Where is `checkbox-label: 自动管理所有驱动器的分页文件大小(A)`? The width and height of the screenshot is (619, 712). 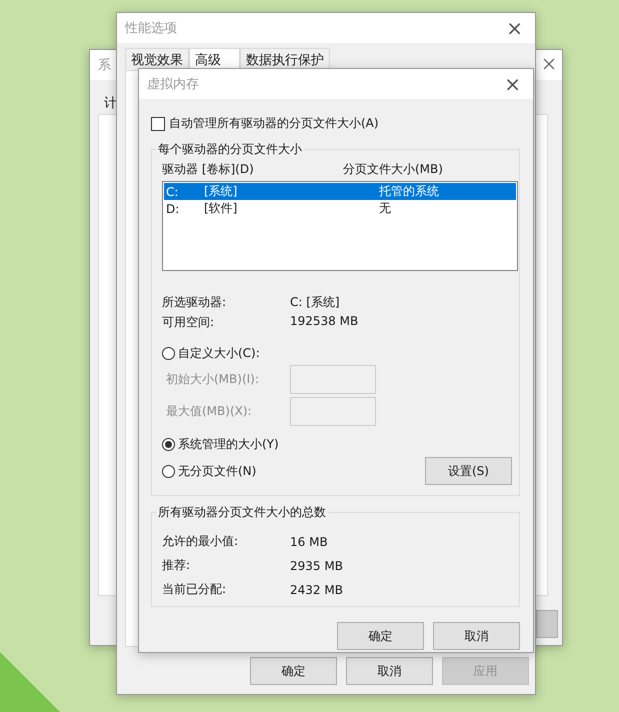
checkbox-label: 自动管理所有驱动器的分页文件大小(A) is located at coordinates (274, 123).